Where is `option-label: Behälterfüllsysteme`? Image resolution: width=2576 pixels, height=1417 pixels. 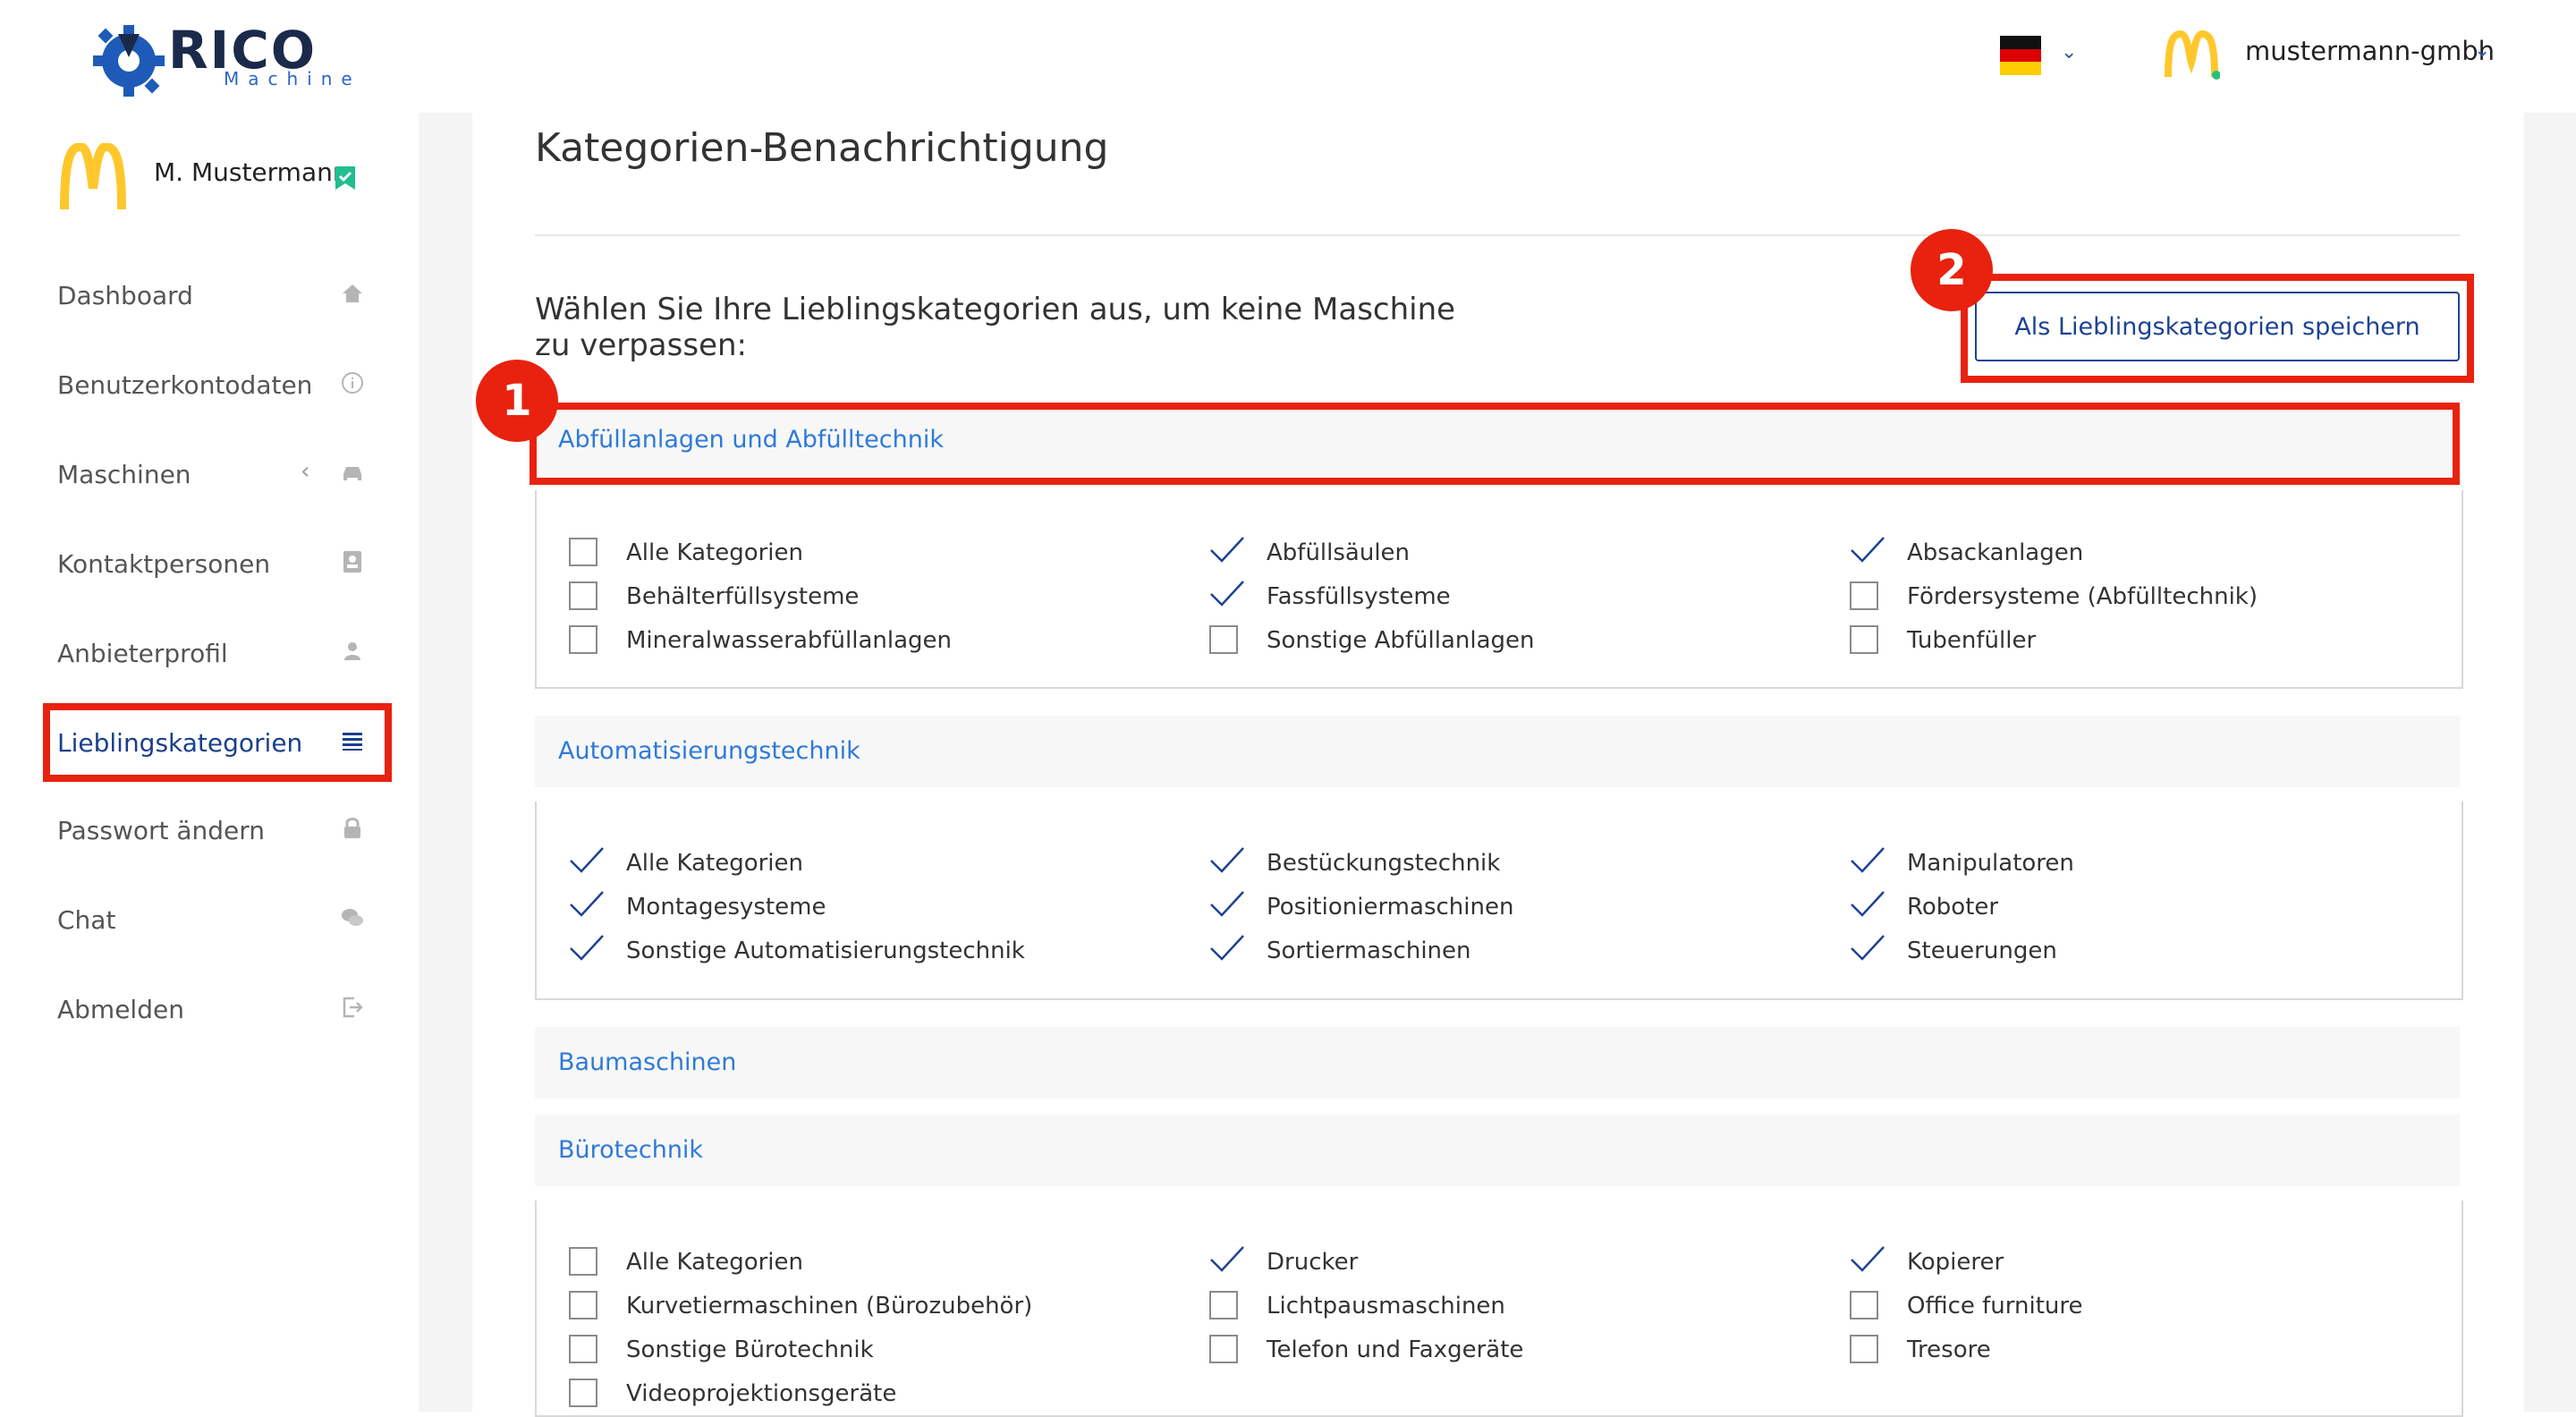
option-label: Behälterfüllsysteme is located at coordinates (743, 597).